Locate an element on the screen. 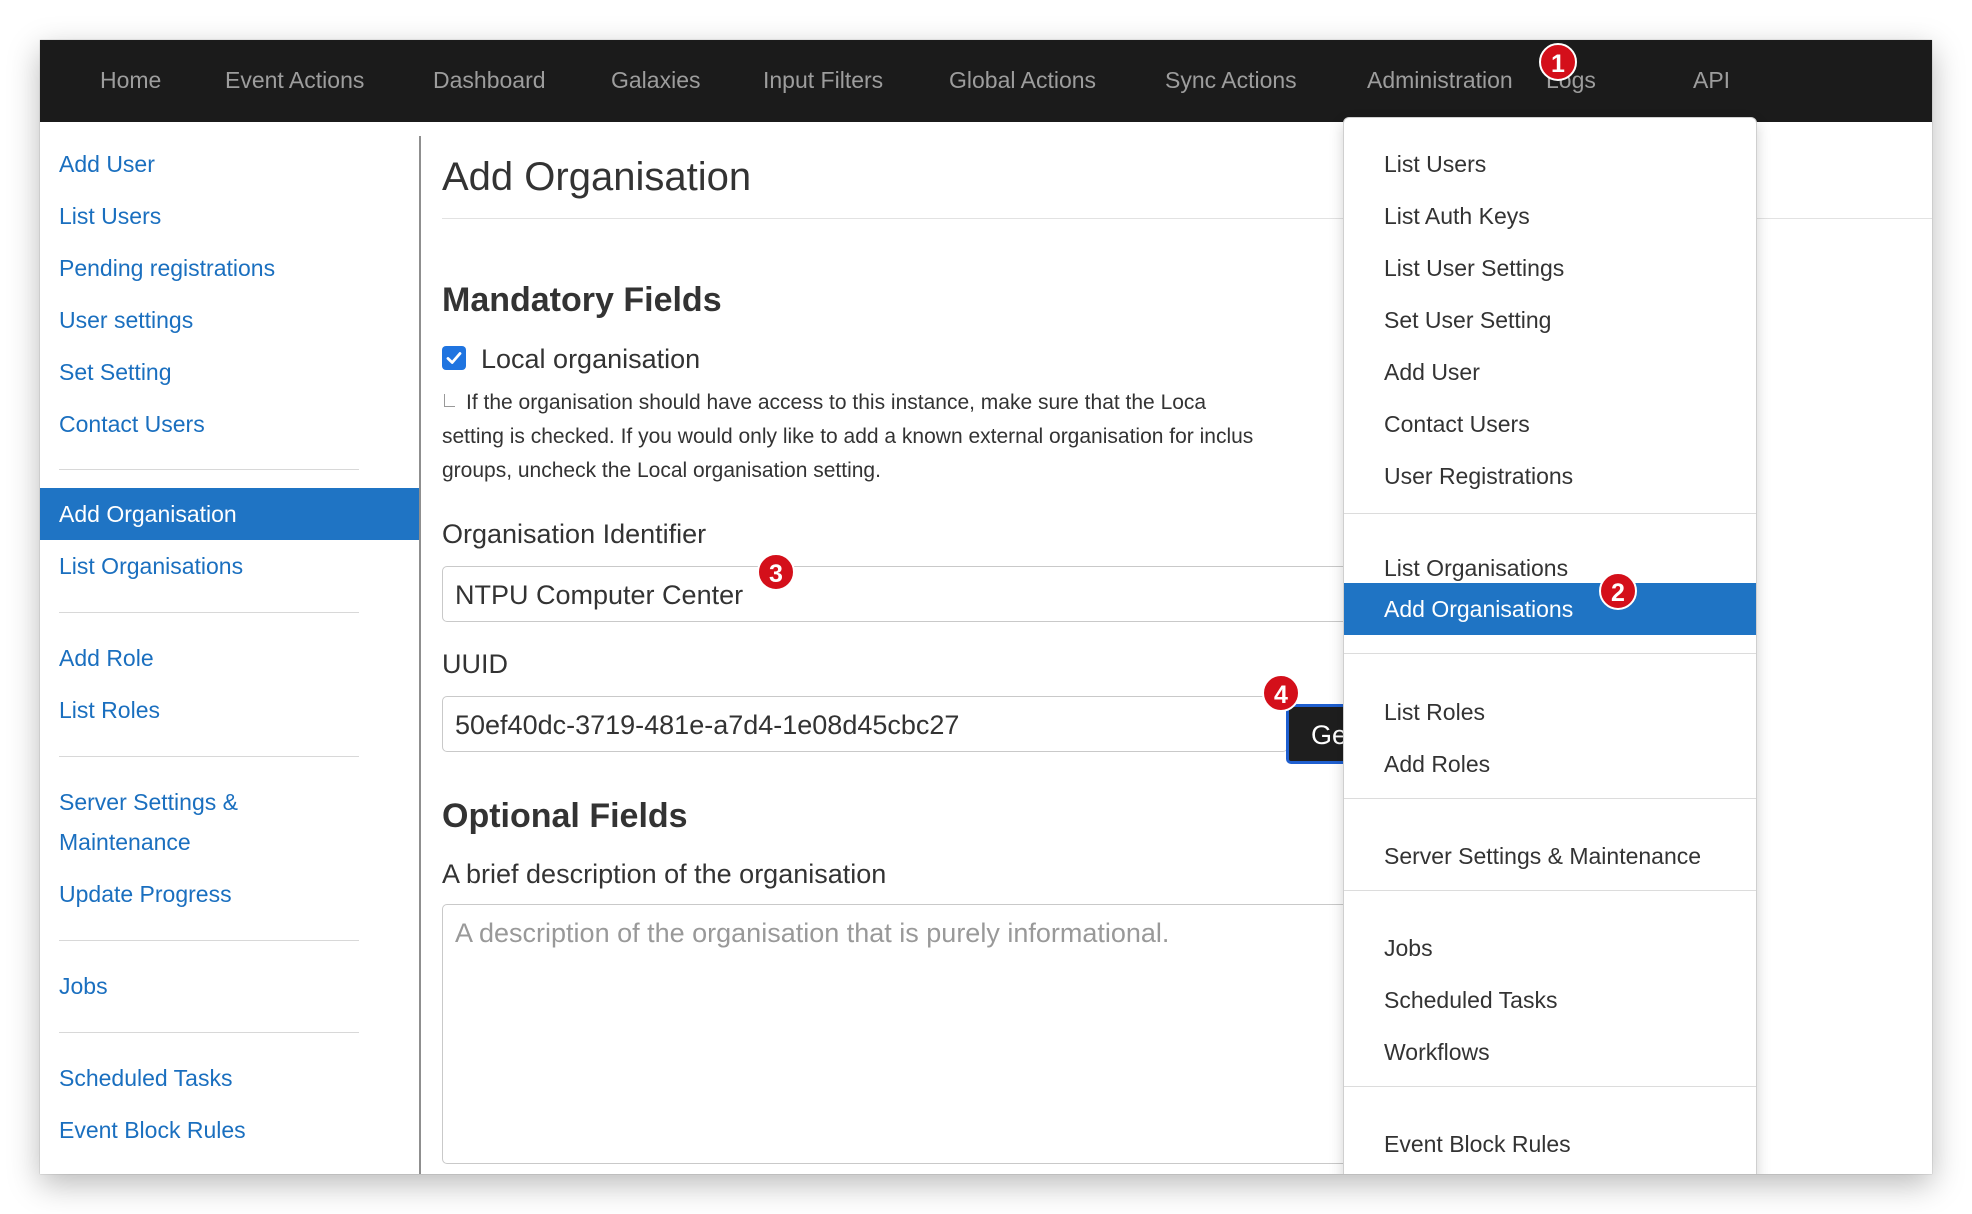 The image size is (1972, 1214). menu-item-event-block-rules: Event Block Rules is located at coordinates (1477, 1144).